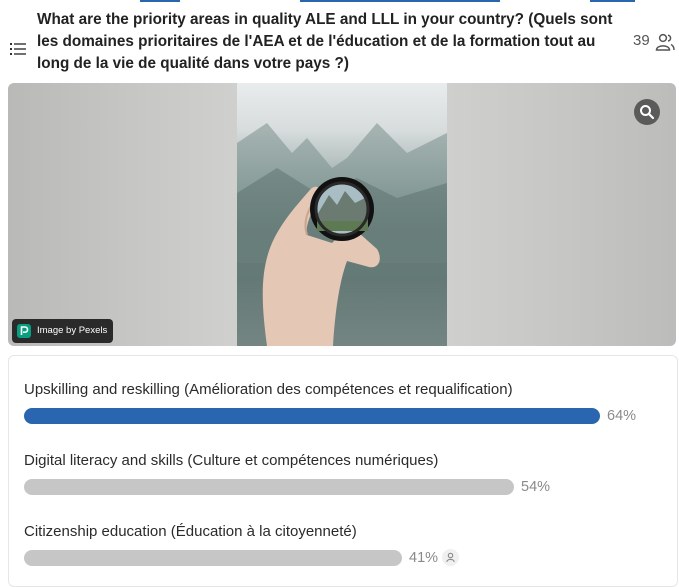  Describe the element at coordinates (424, 558) in the screenshot. I see `result-percentage: 41%` at that location.